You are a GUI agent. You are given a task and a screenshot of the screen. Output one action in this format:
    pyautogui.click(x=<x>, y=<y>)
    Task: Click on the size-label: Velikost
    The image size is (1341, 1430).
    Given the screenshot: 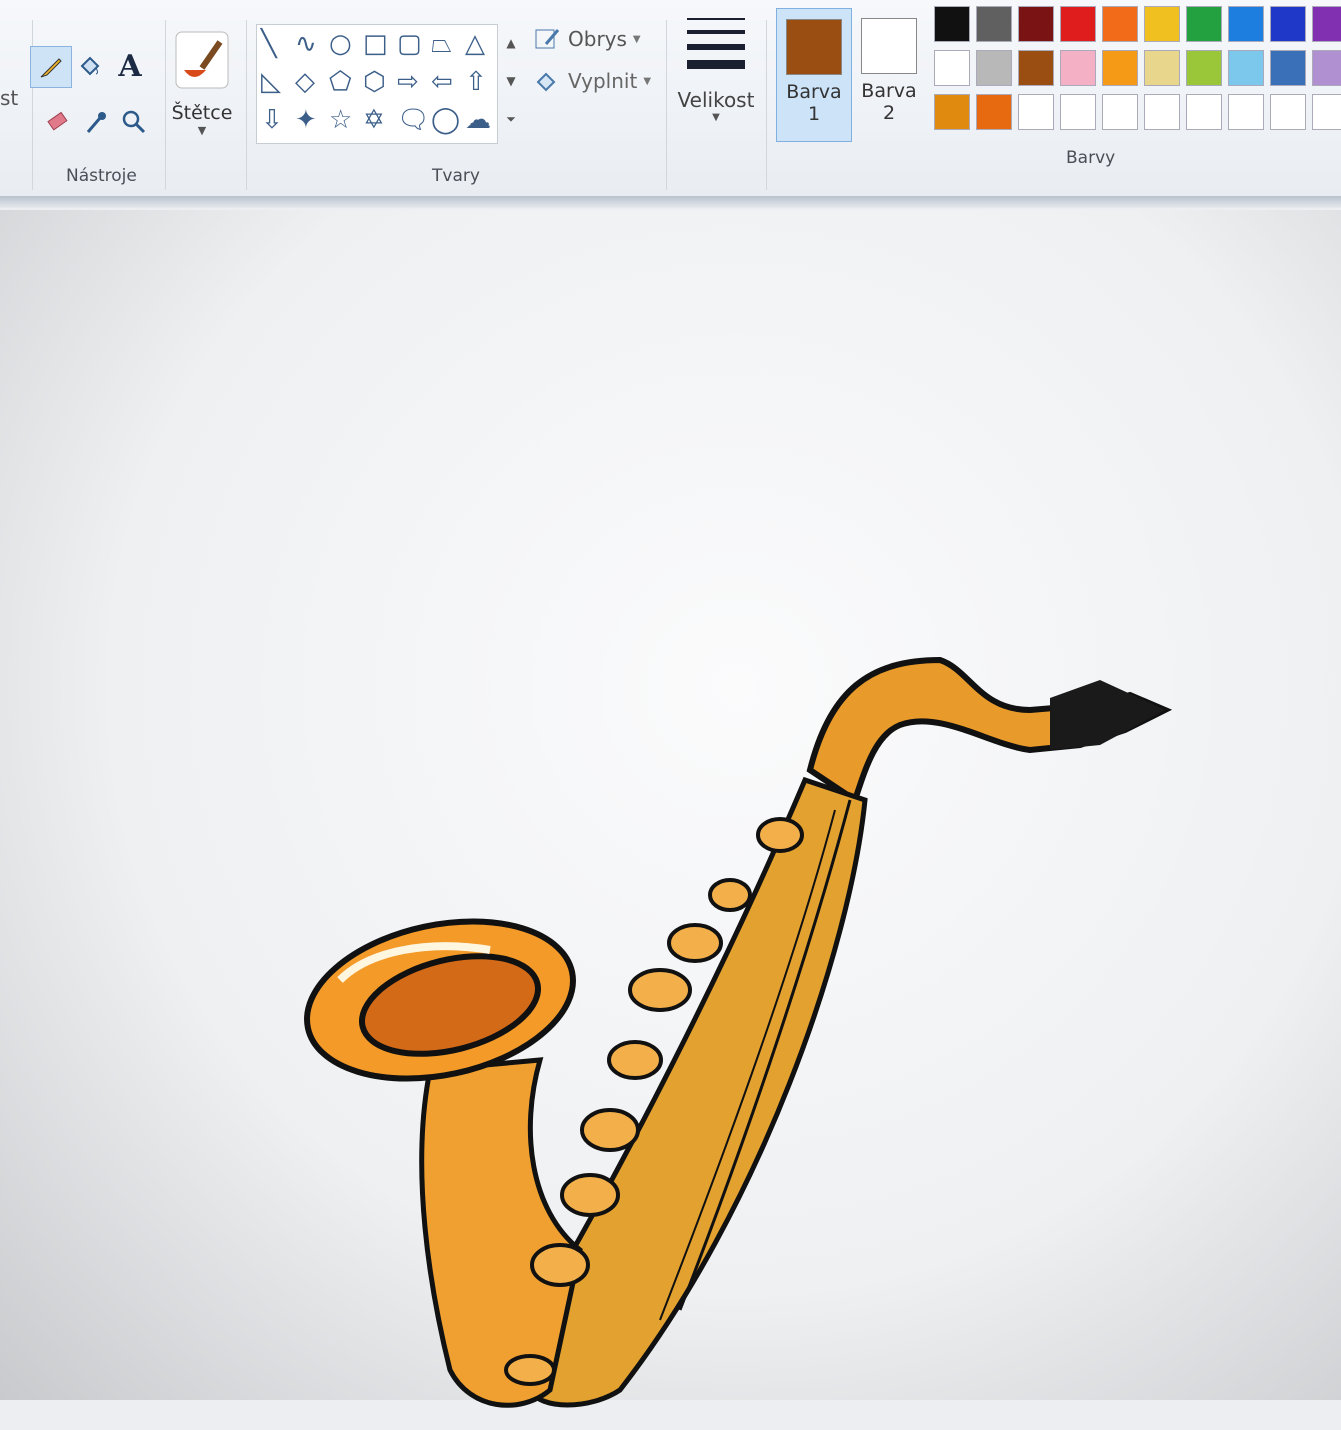 What is the action you would take?
    pyautogui.click(x=716, y=100)
    